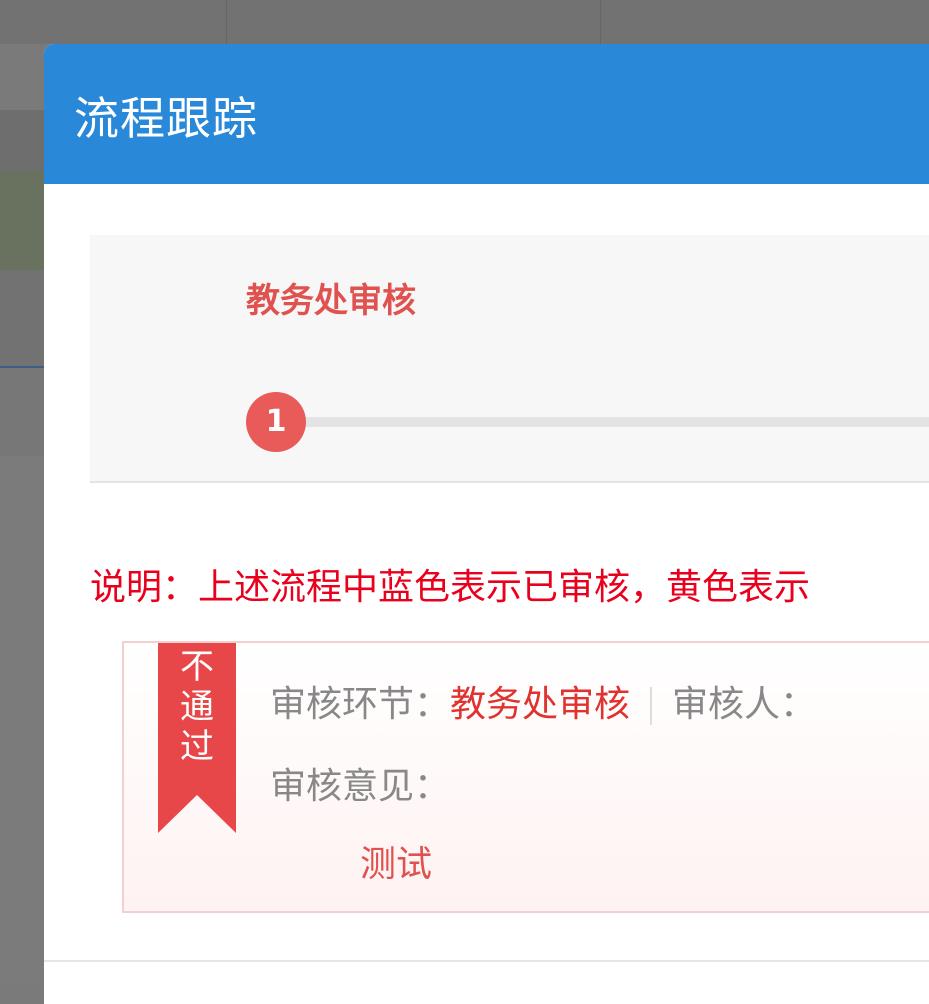 This screenshot has width=929, height=1004. Describe the element at coordinates (744, 704) in the screenshot. I see `reviewer-label: 审核人：` at that location.